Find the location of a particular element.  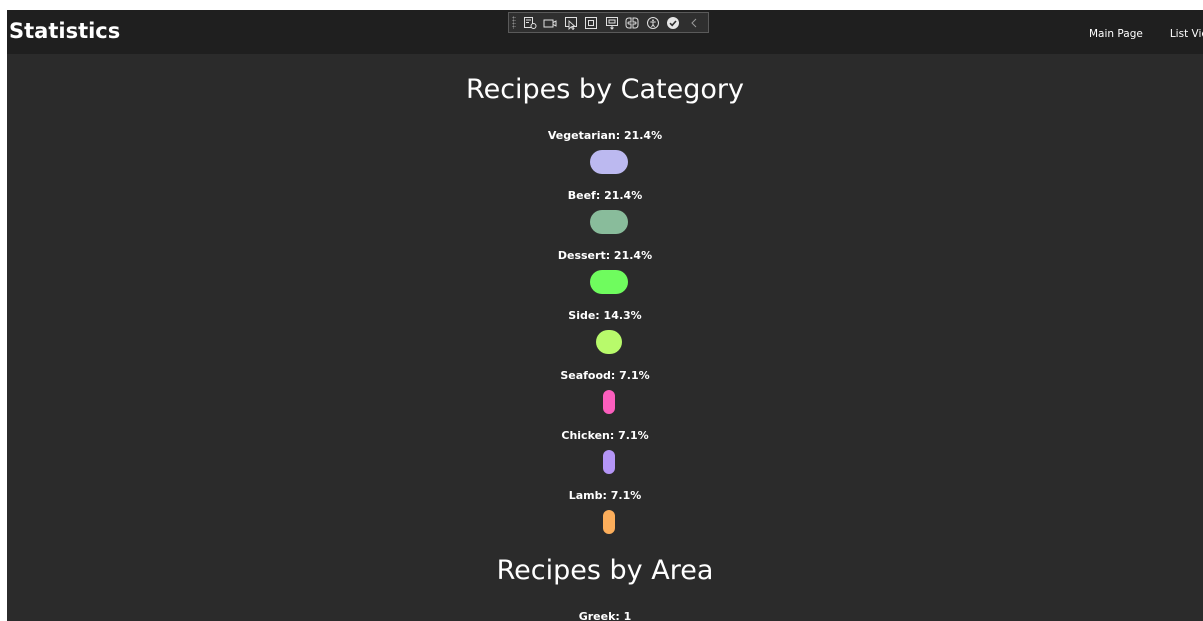

hot-reload-status-icon is located at coordinates (673, 22).